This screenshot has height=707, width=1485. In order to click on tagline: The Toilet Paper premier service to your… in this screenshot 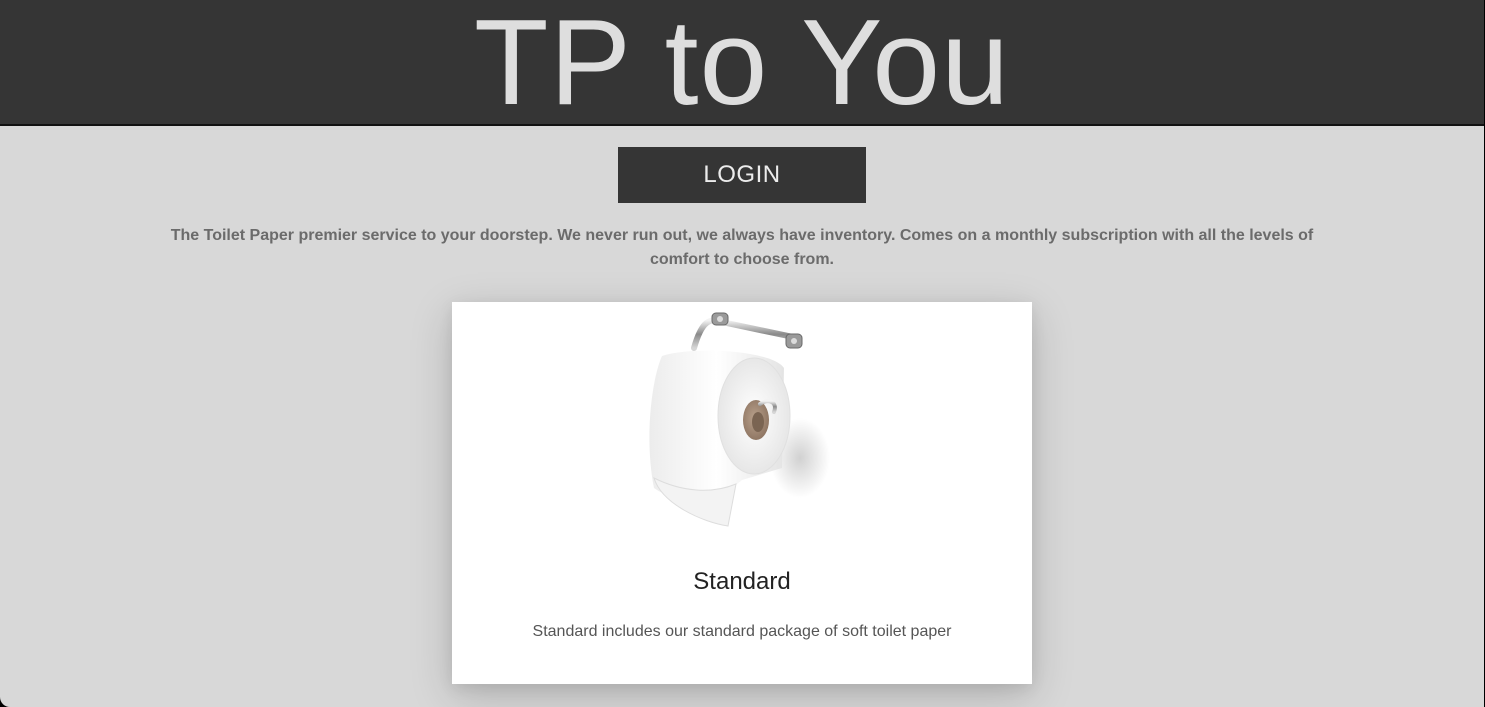, I will do `click(742, 247)`.